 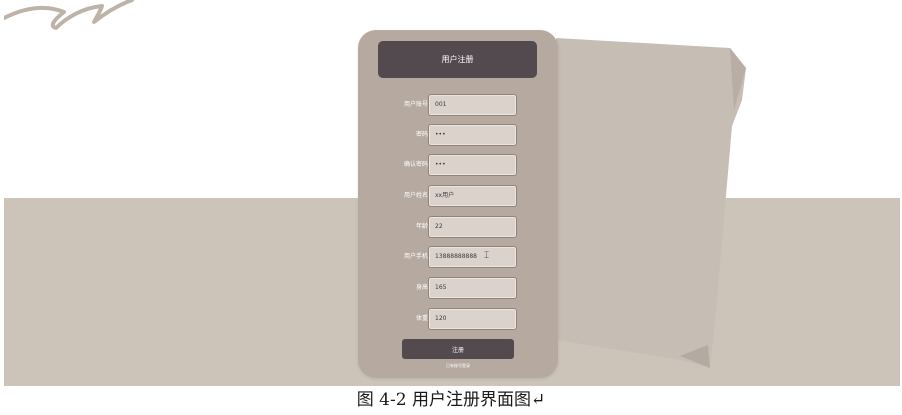 What do you see at coordinates (472, 196) in the screenshot?
I see `name-input: xx用户` at bounding box center [472, 196].